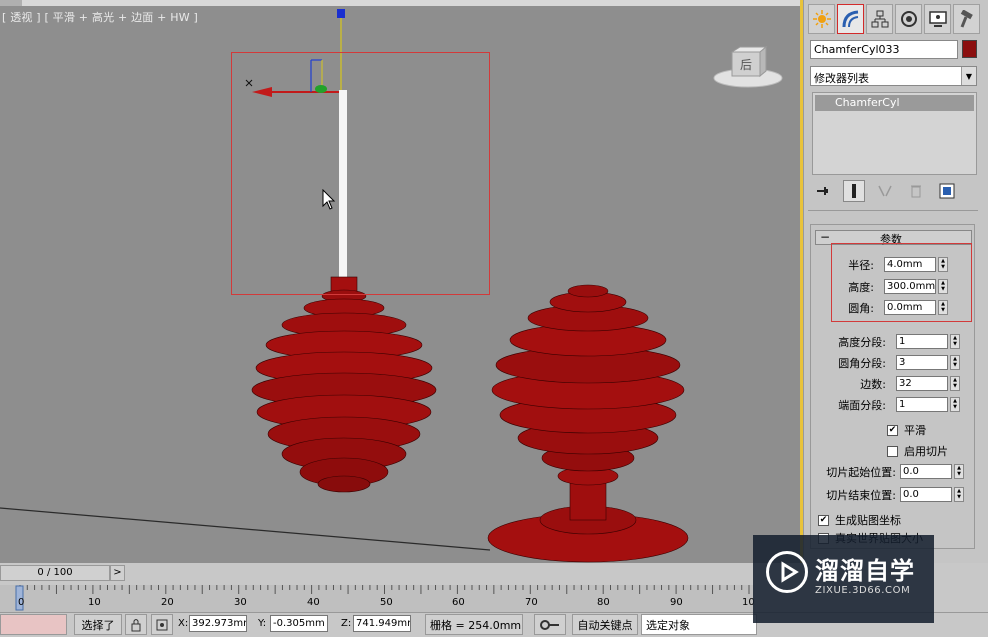 The image size is (988, 637). Describe the element at coordinates (386, 602) in the screenshot. I see `track-tick-label: 50` at that location.